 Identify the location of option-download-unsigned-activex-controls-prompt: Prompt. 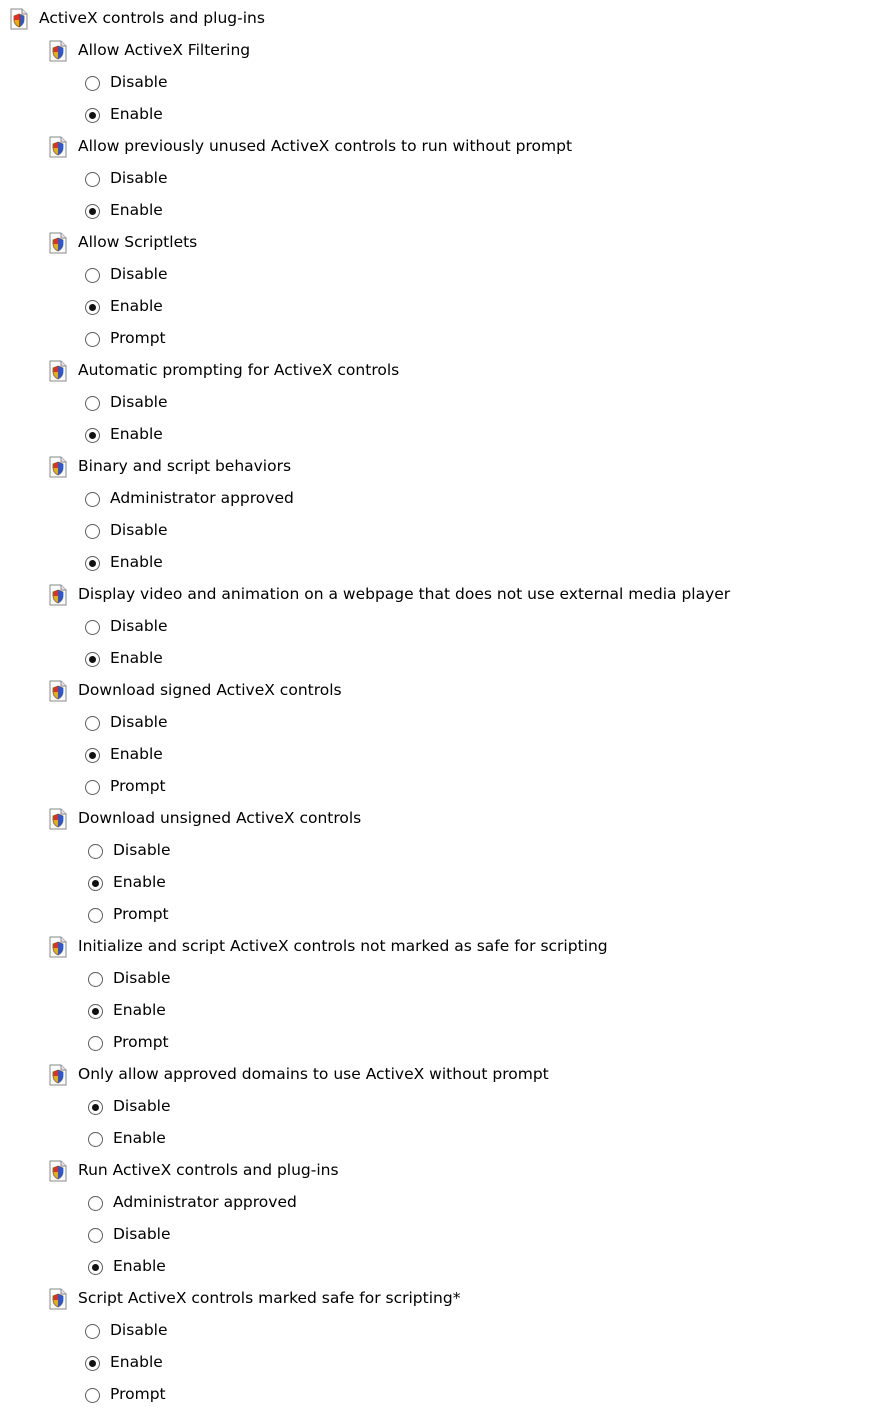
(443, 915).